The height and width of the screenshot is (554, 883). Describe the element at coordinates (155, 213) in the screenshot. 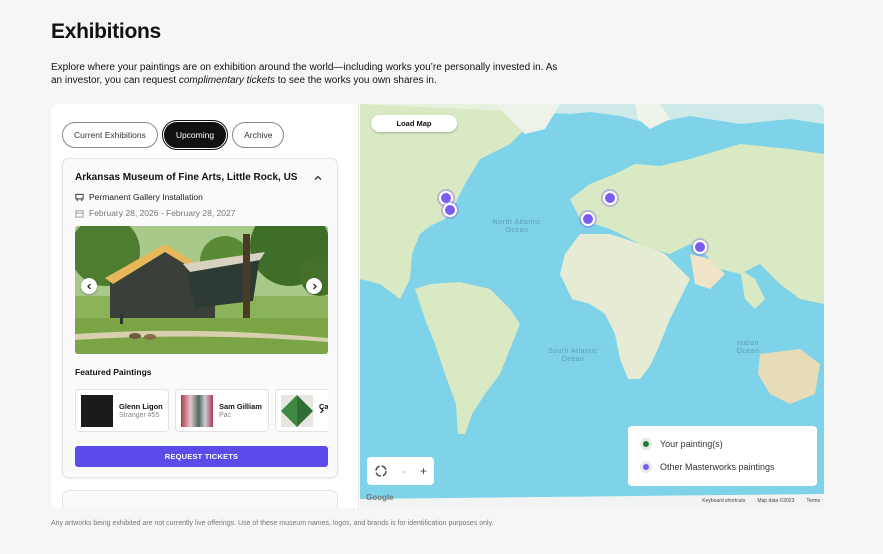

I see `exhibition-dates: February 28, 2026 - February 28, 2027` at that location.